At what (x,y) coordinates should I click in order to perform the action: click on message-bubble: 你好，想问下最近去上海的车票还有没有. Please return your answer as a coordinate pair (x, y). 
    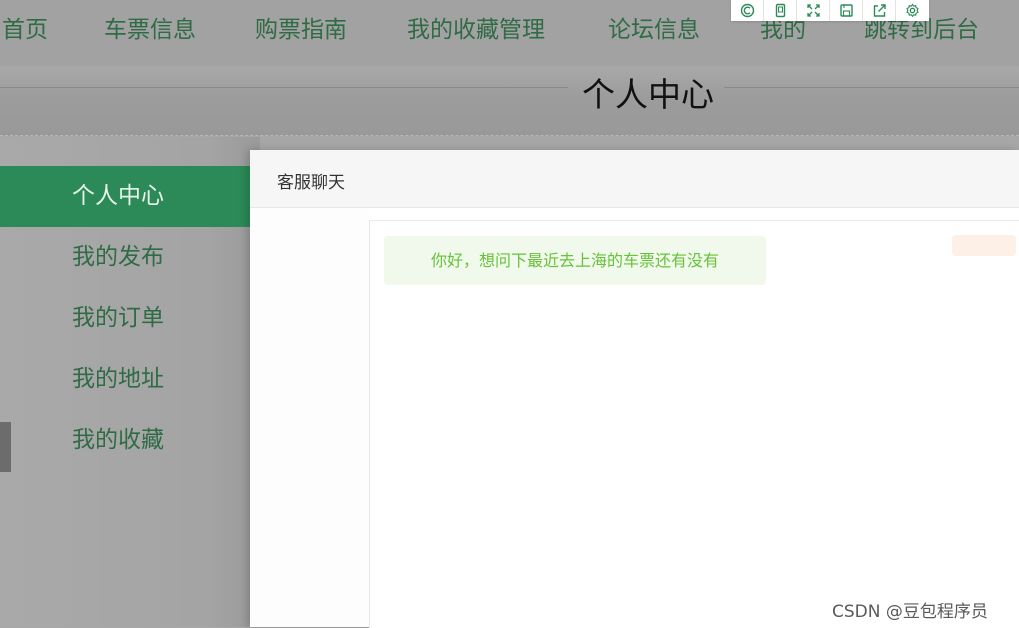
    Looking at the image, I should click on (575, 260).